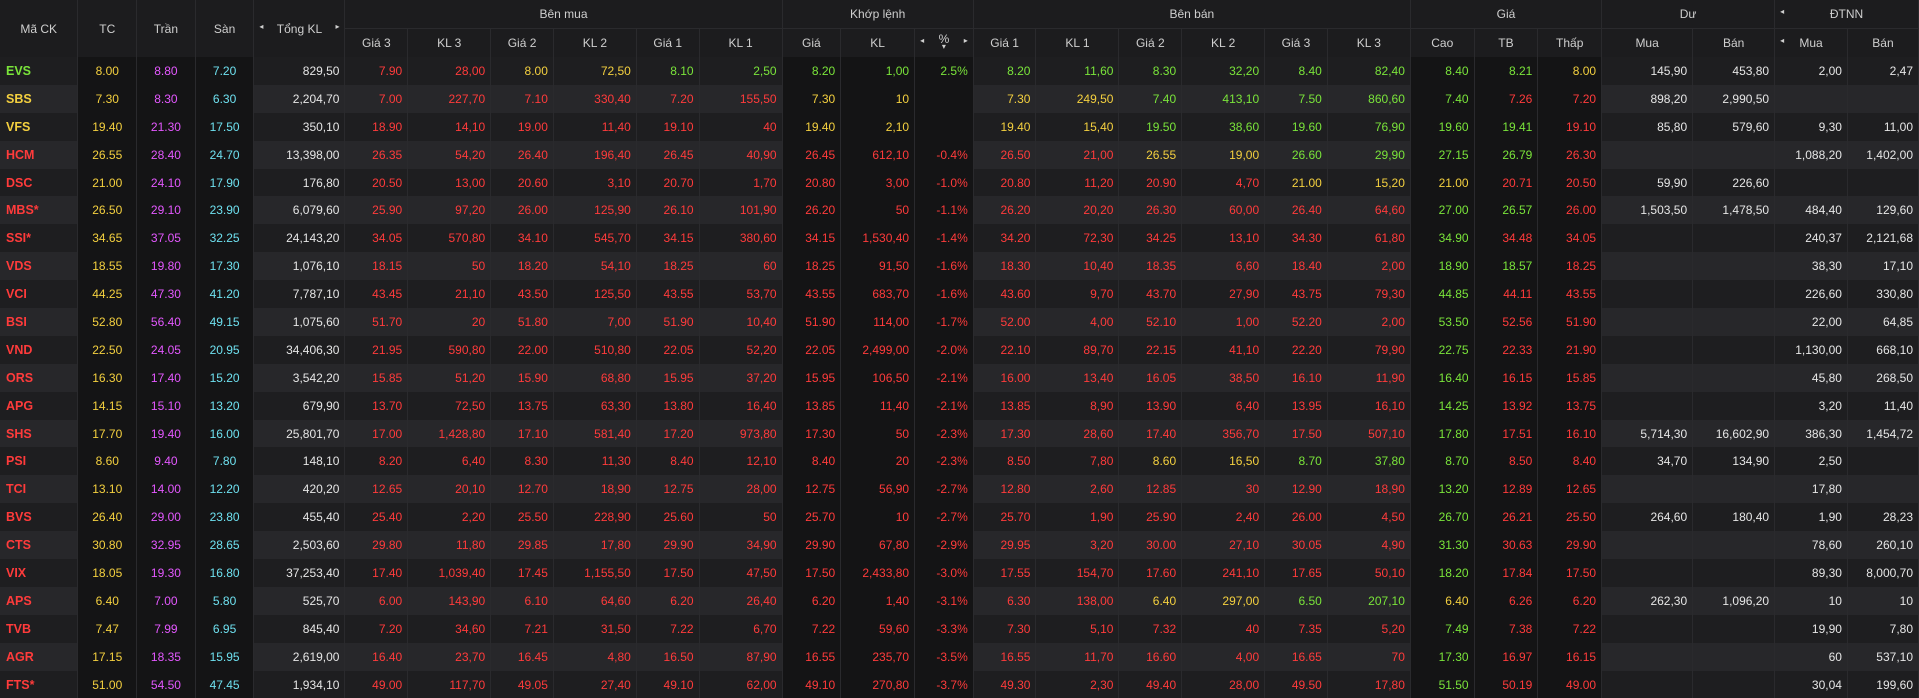  Describe the element at coordinates (1647, 573) in the screenshot. I see `residual-buy` at that location.